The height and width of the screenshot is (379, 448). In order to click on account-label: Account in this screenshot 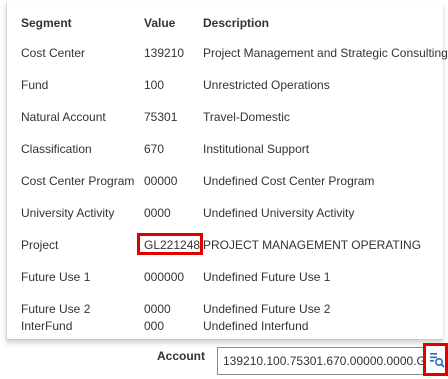, I will do `click(181, 356)`.